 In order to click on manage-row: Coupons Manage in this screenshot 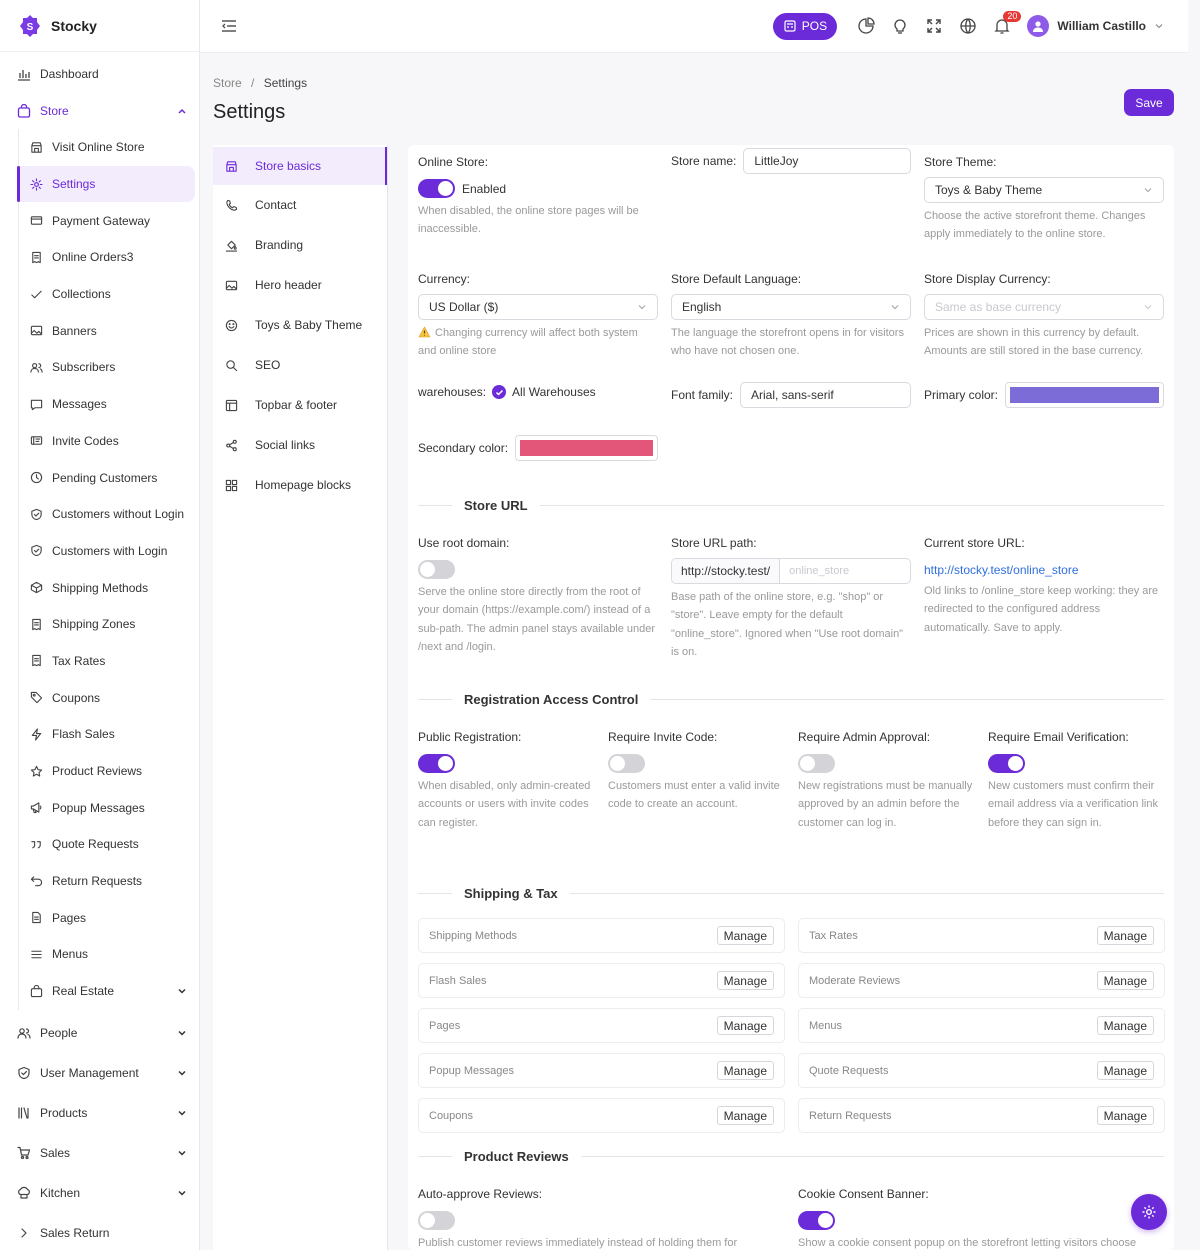, I will do `click(601, 1115)`.